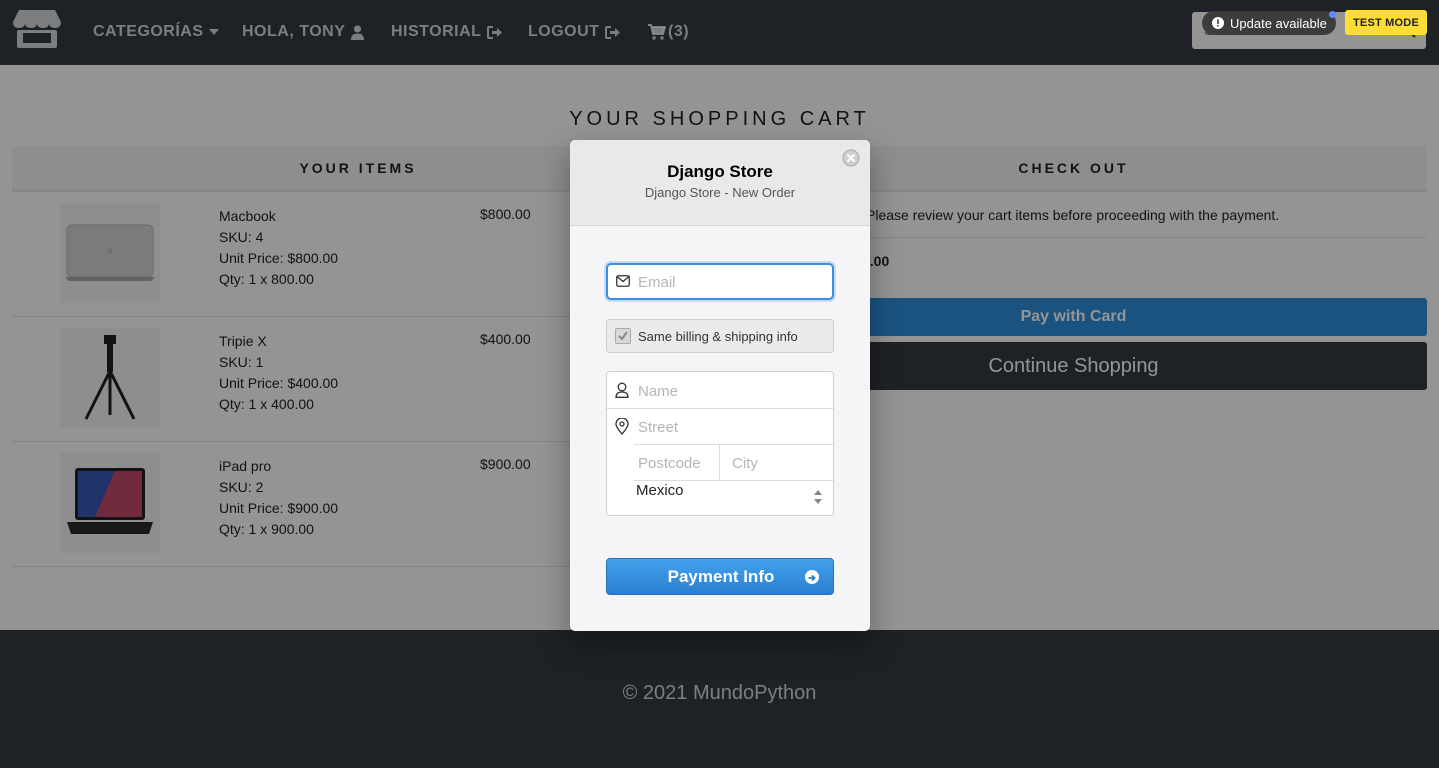 Image resolution: width=1439 pixels, height=768 pixels. I want to click on city-input, so click(779, 463).